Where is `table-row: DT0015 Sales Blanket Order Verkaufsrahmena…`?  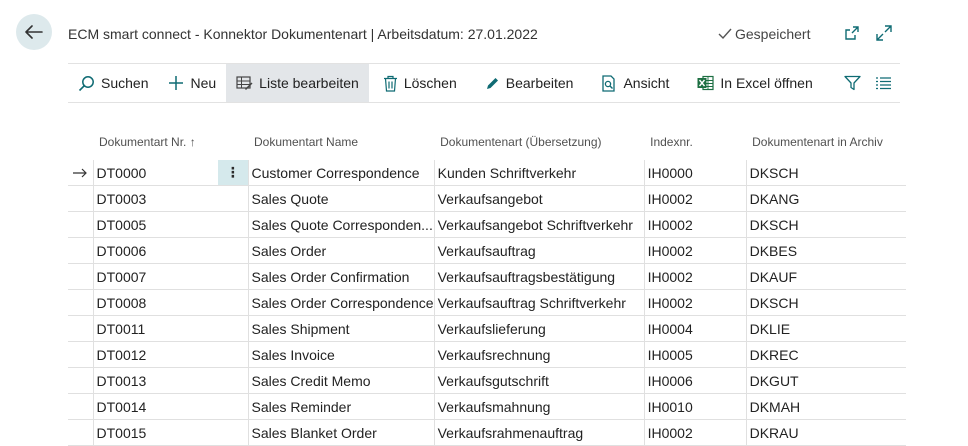
table-row: DT0015 Sales Blanket Order Verkaufsrahmena… is located at coordinates (487, 432).